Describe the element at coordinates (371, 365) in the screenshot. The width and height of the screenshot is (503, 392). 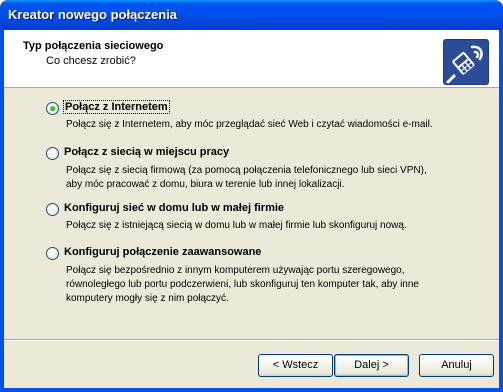
I see `next-button: Dalej >` at that location.